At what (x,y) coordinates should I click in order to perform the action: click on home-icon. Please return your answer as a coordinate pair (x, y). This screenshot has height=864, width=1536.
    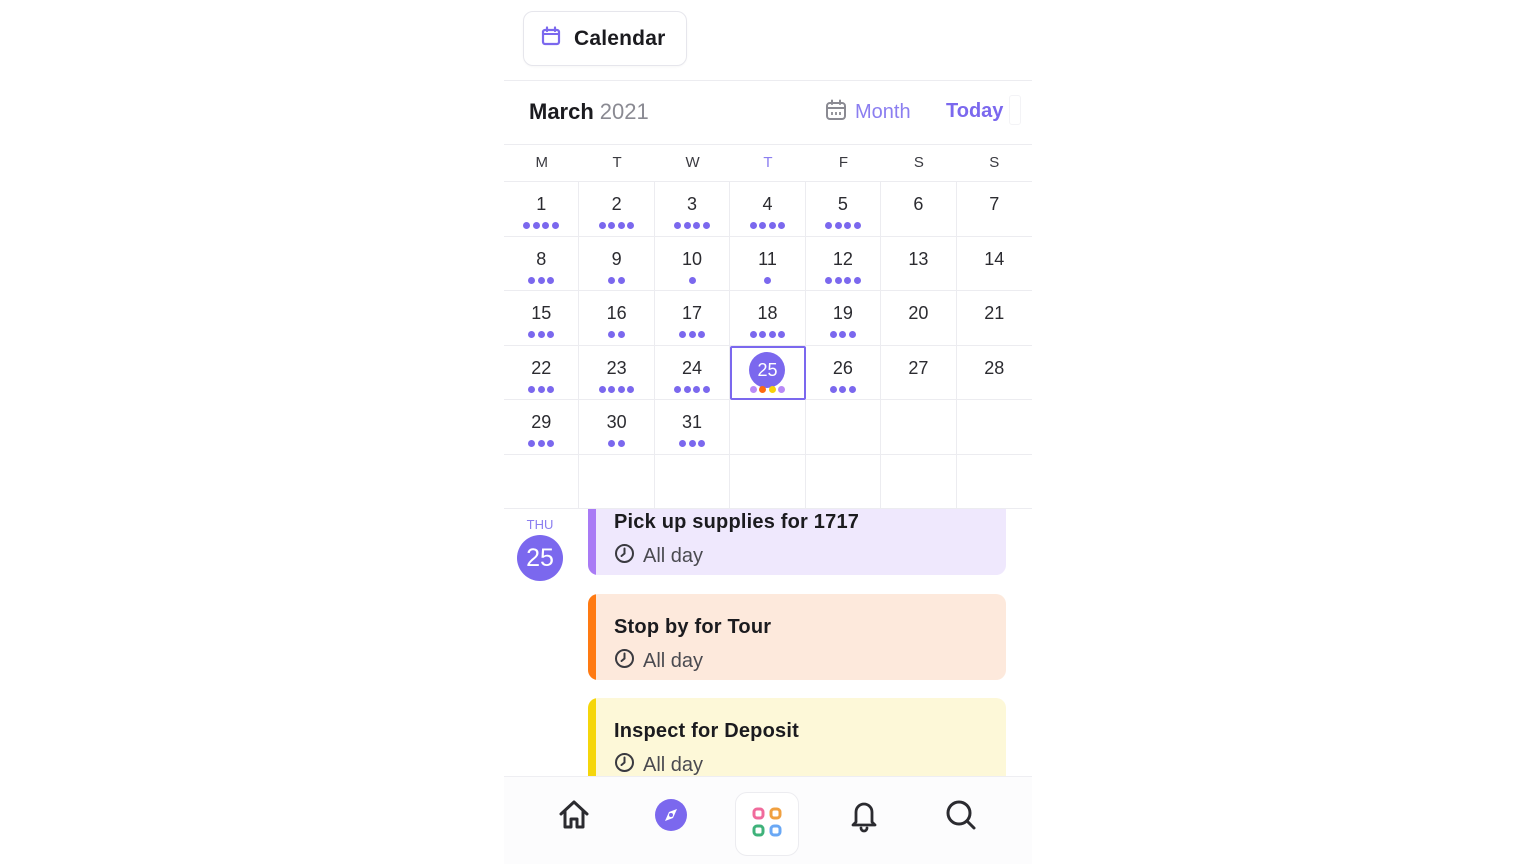
    Looking at the image, I should click on (574, 817).